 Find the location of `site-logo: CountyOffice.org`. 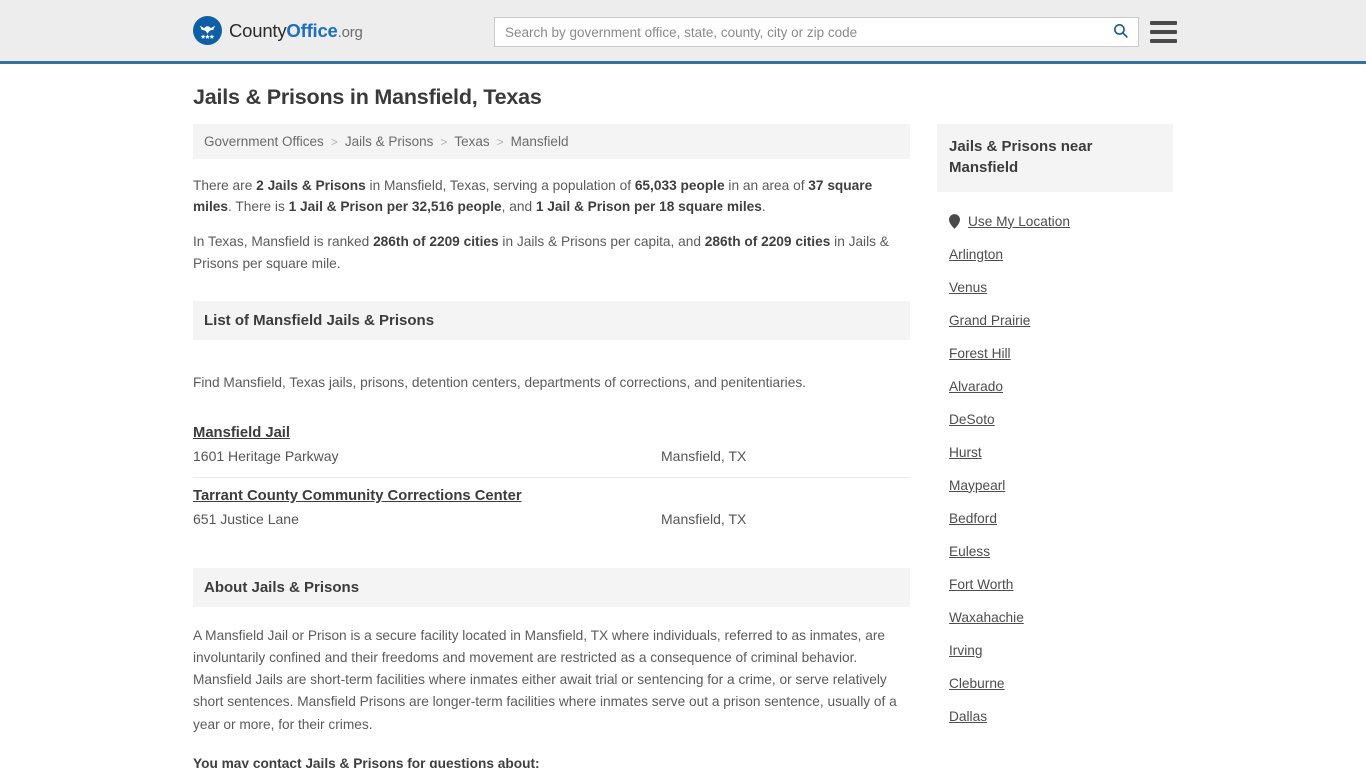

site-logo: CountyOffice.org is located at coordinates (278, 30).